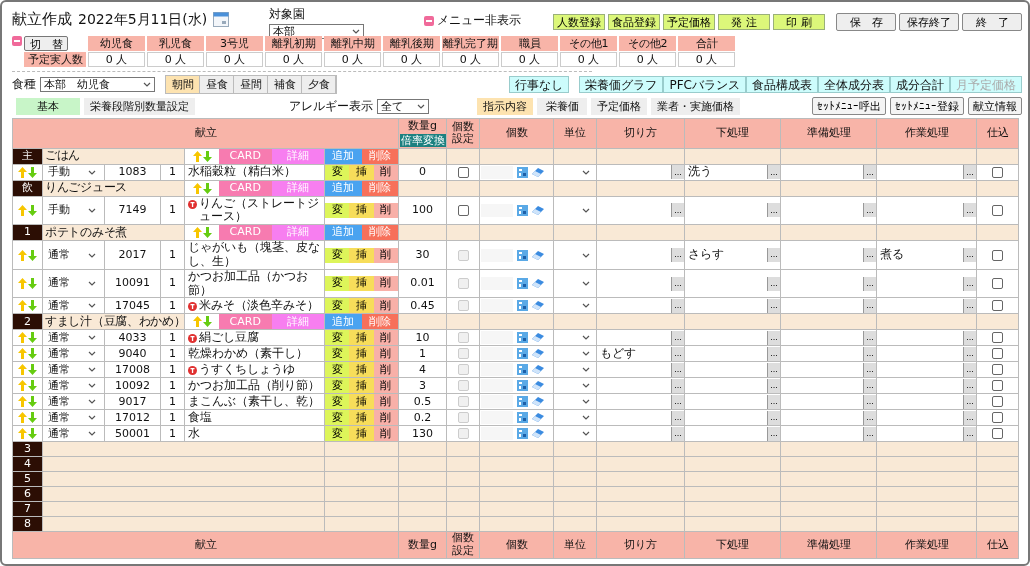 The image size is (1030, 566). I want to click on toolbar-button: 予定価格, so click(689, 22).